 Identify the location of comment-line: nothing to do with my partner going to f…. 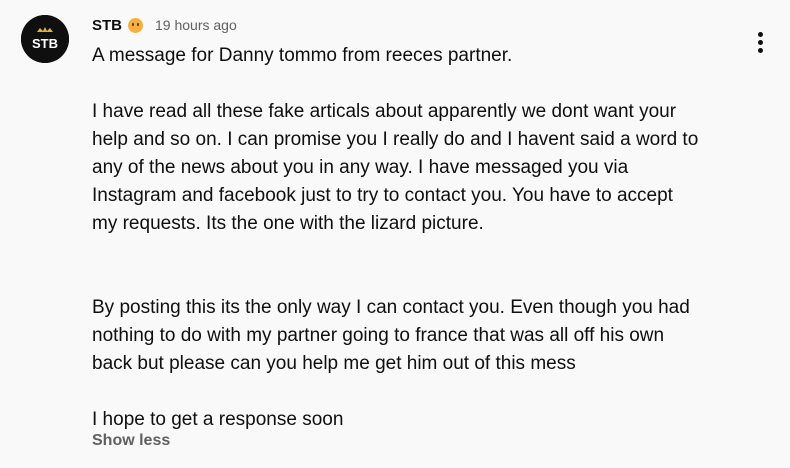
(378, 335).